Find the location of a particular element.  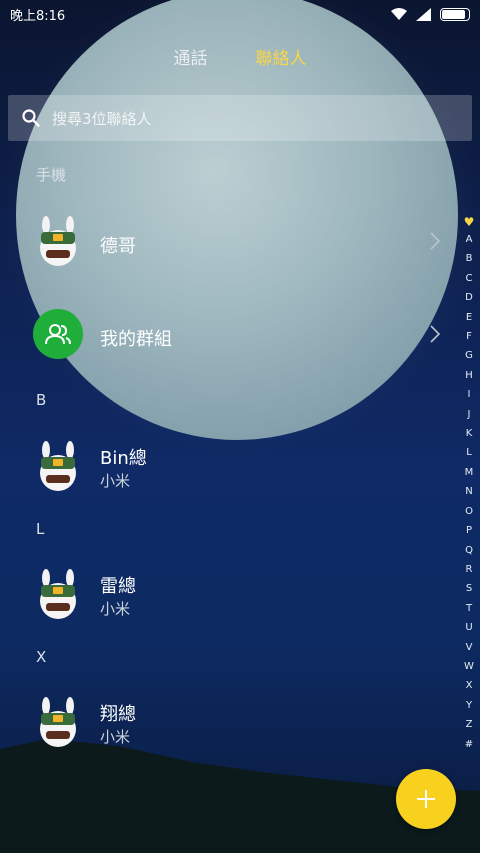

index-letter: F is located at coordinates (469, 336).